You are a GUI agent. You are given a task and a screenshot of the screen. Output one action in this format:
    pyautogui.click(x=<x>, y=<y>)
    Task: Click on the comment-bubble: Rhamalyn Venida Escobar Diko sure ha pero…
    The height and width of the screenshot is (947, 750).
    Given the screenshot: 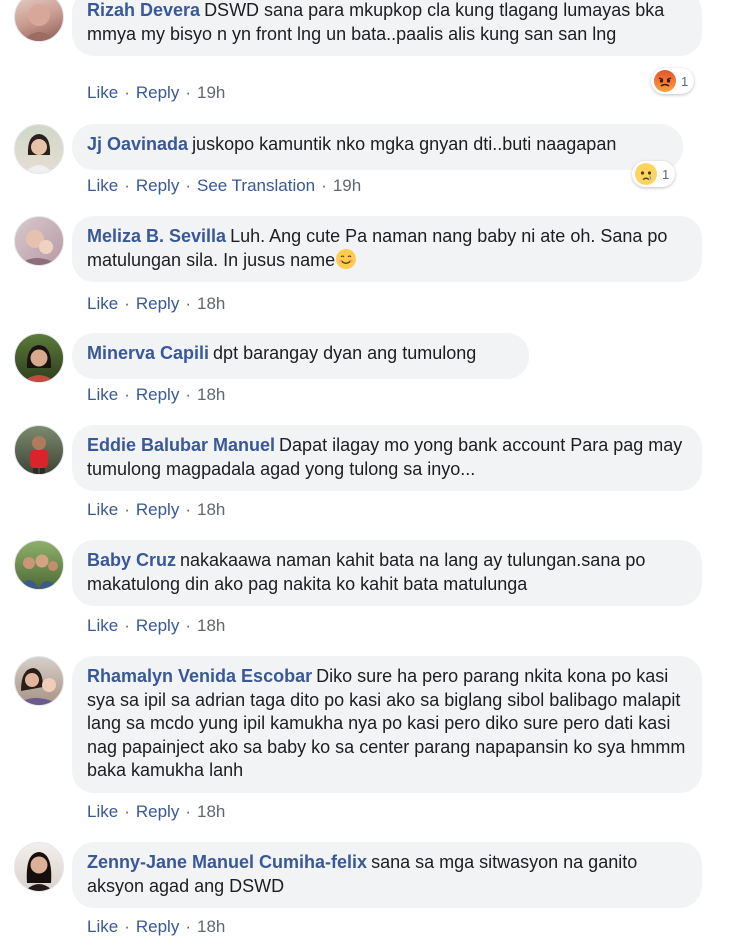 What is the action you would take?
    pyautogui.click(x=387, y=724)
    